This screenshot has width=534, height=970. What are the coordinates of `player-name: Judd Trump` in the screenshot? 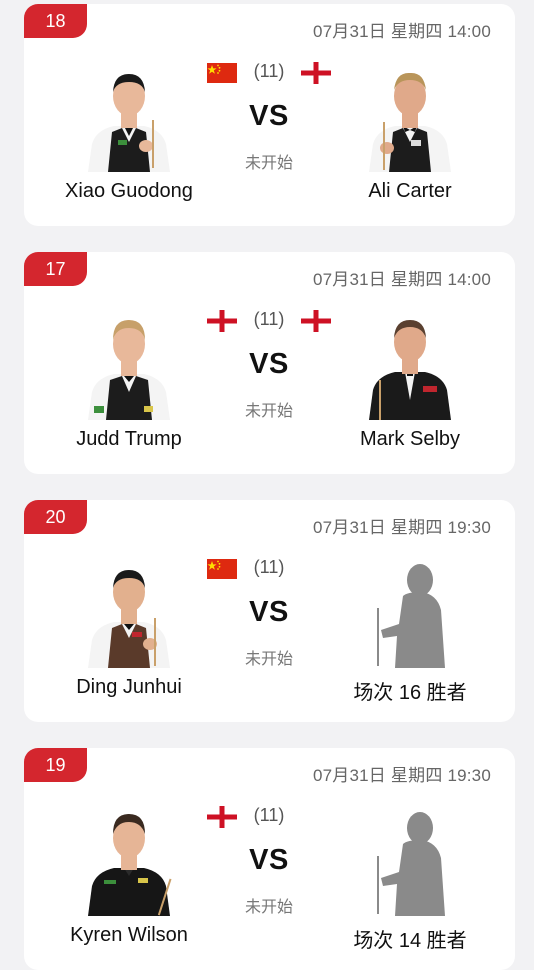 It's located at (129, 439).